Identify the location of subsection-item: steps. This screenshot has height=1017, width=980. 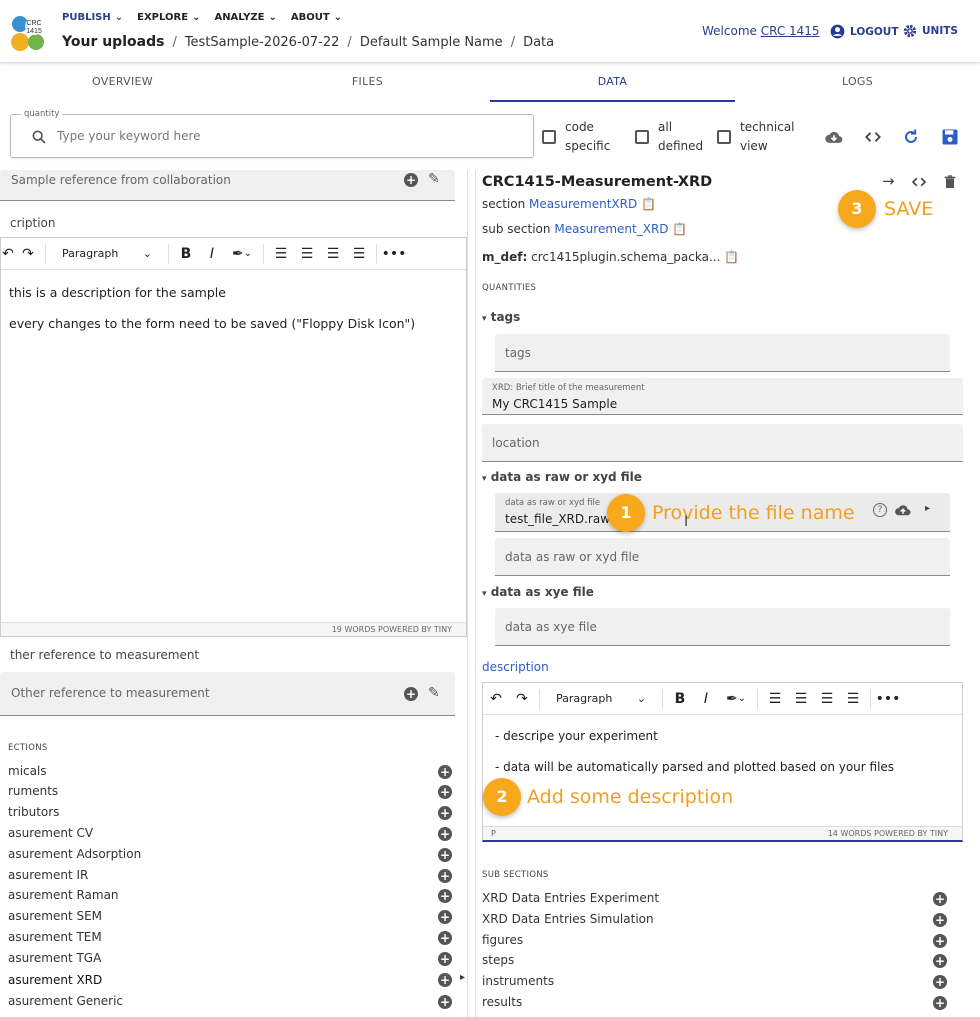
(498, 960).